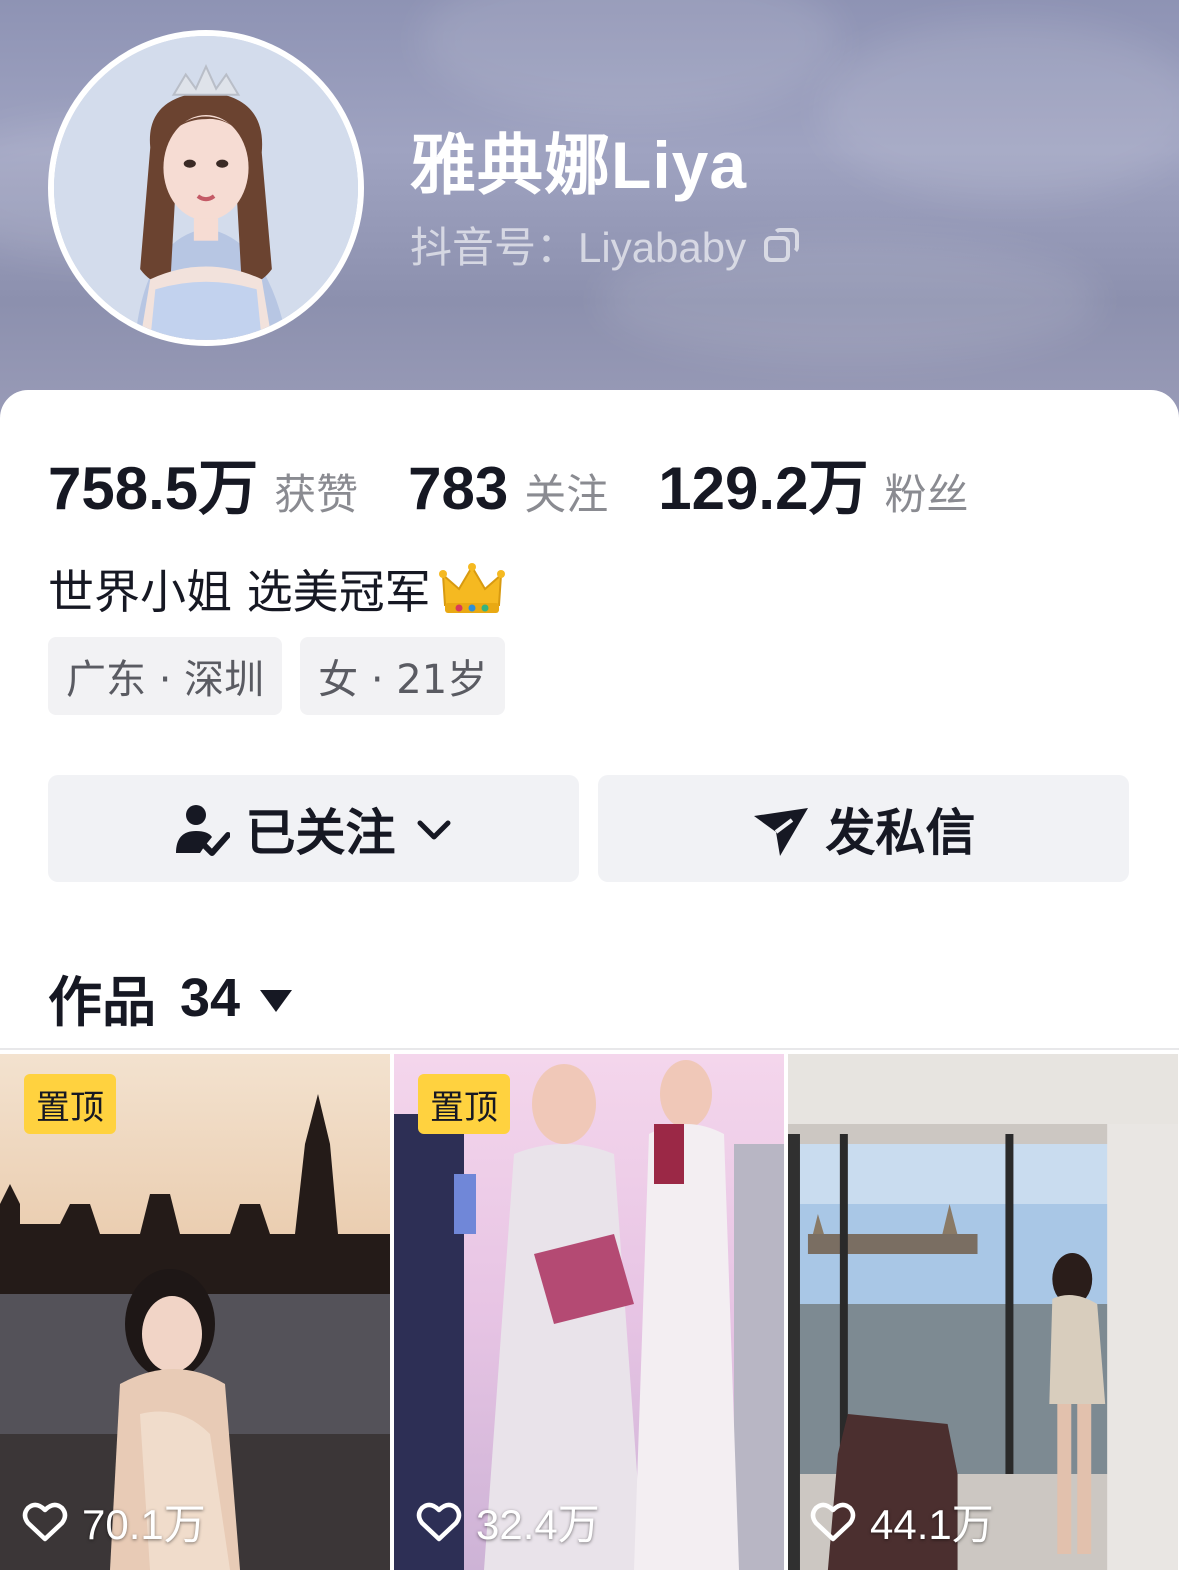 The width and height of the screenshot is (1179, 1570). I want to click on like-count: 44.1万, so click(902, 1521).